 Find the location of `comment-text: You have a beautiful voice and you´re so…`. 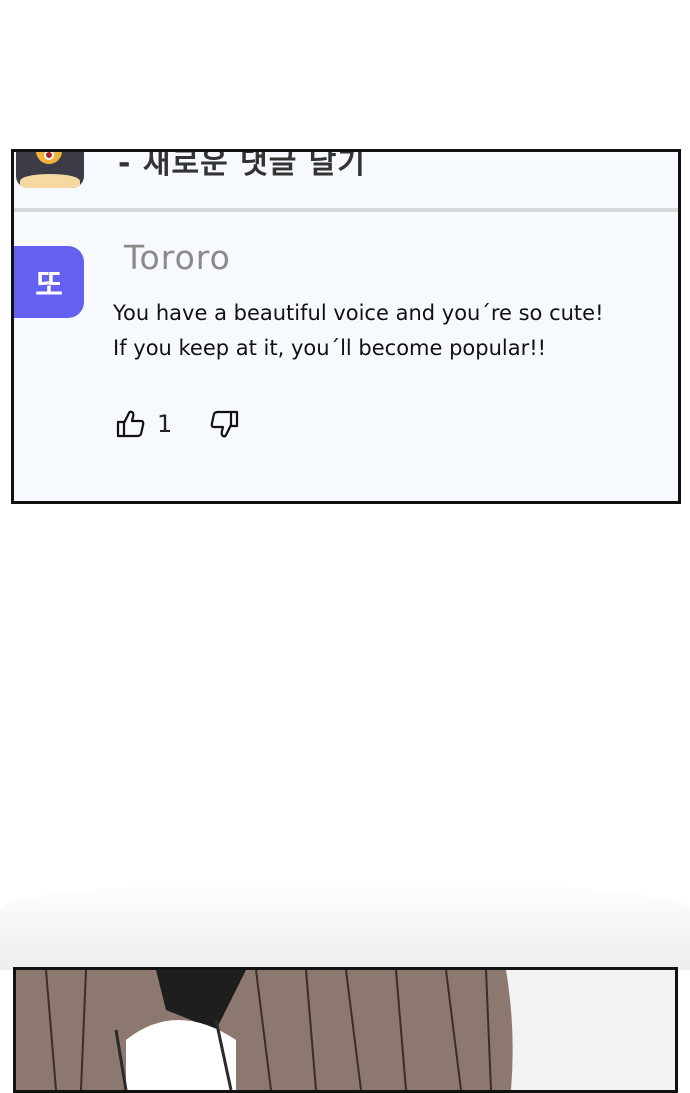

comment-text: You have a beautiful voice and you´re so… is located at coordinates (383, 331).